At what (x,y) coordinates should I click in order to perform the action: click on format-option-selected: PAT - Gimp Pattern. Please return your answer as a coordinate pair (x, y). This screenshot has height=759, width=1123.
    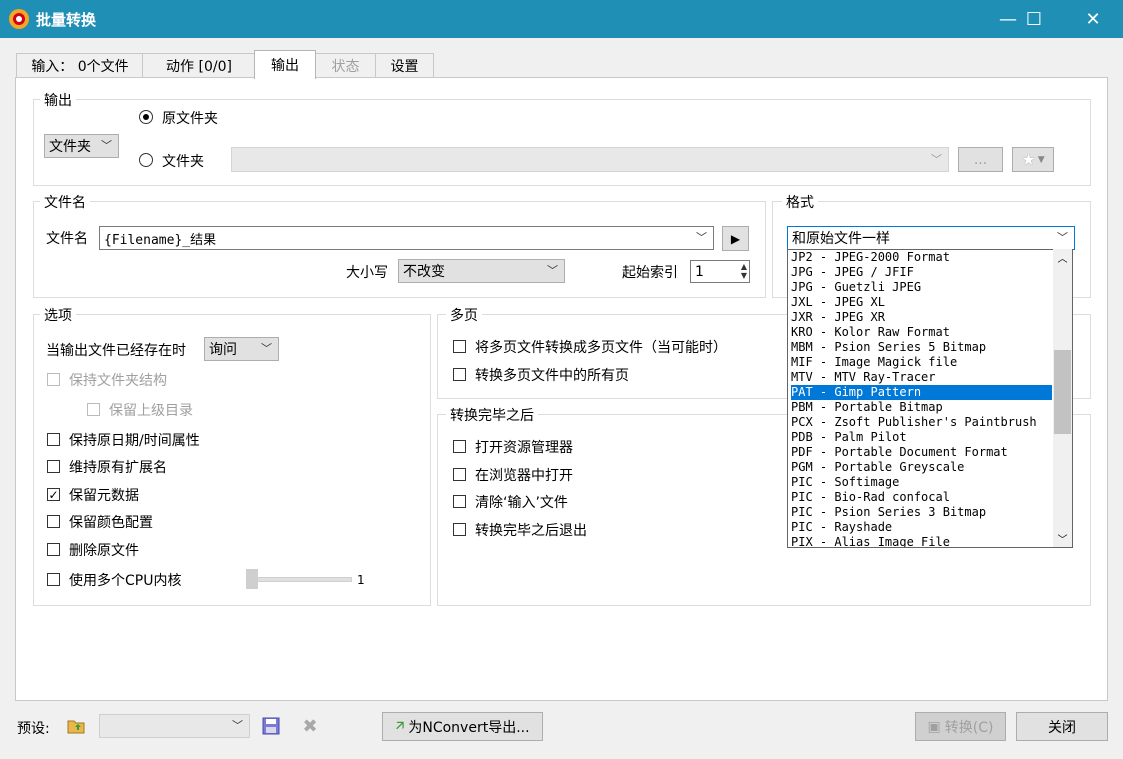
    Looking at the image, I should click on (921, 392).